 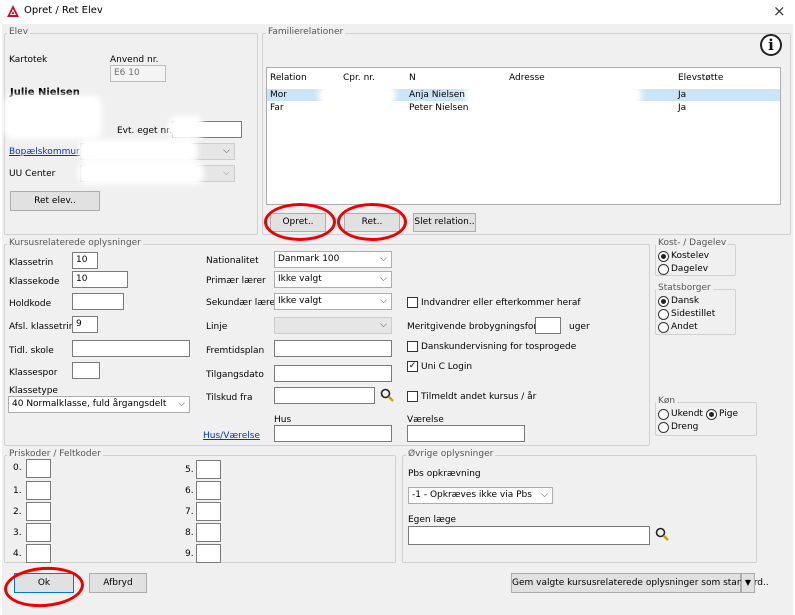 What do you see at coordinates (131, 348) in the screenshot?
I see `tidl-skole-field` at bounding box center [131, 348].